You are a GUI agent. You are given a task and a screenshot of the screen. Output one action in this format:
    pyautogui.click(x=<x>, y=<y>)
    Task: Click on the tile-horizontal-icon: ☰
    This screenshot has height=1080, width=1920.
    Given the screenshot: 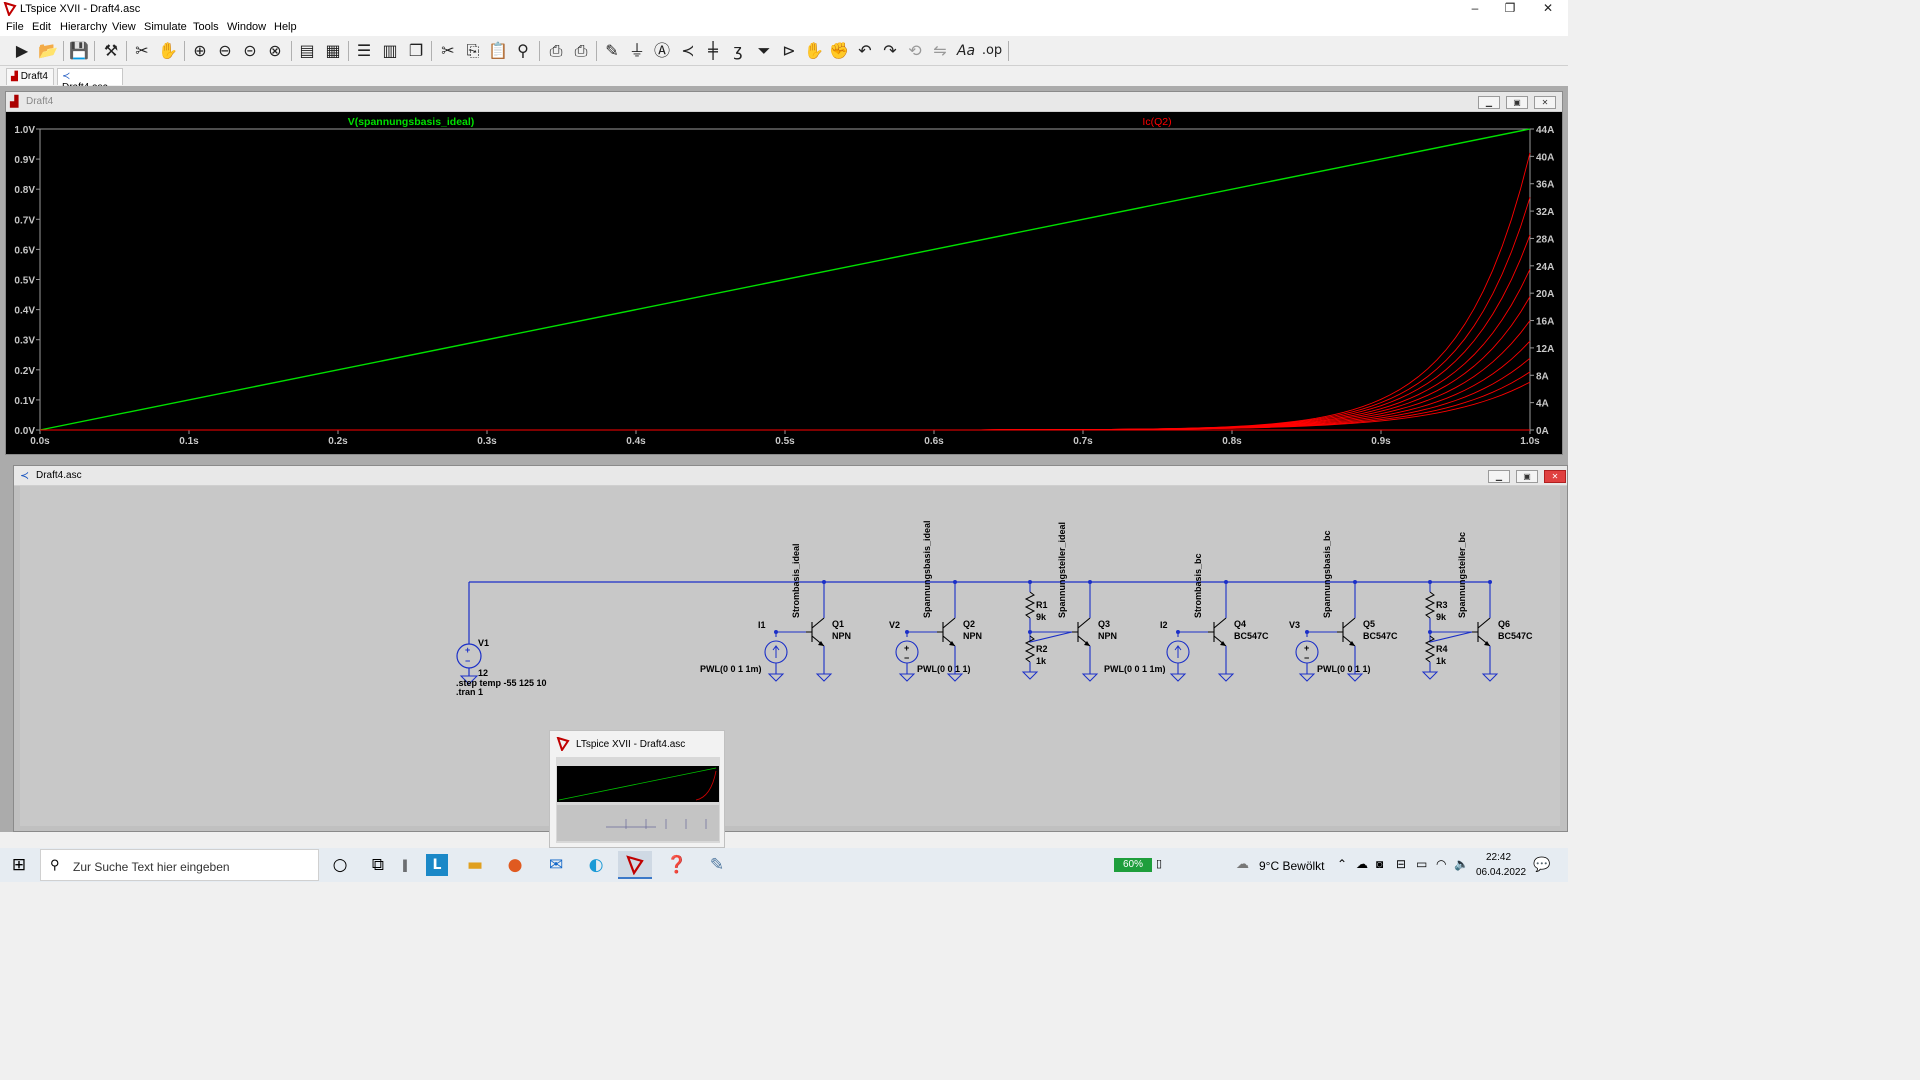 What is the action you would take?
    pyautogui.click(x=364, y=51)
    